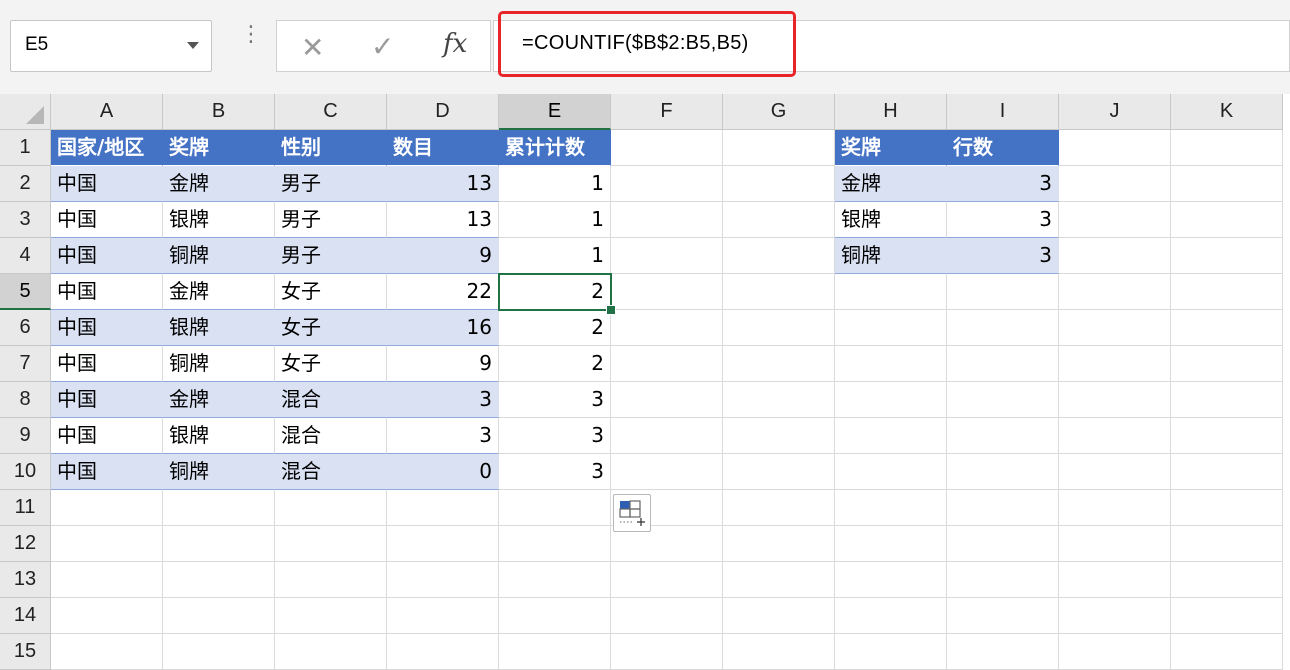  I want to click on row-header-11: 11, so click(25, 508).